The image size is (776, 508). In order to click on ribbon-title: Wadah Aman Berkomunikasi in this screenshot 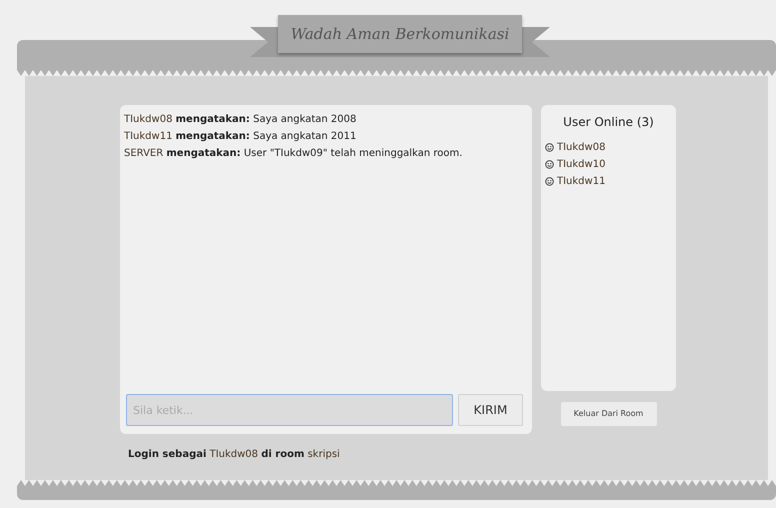, I will do `click(400, 34)`.